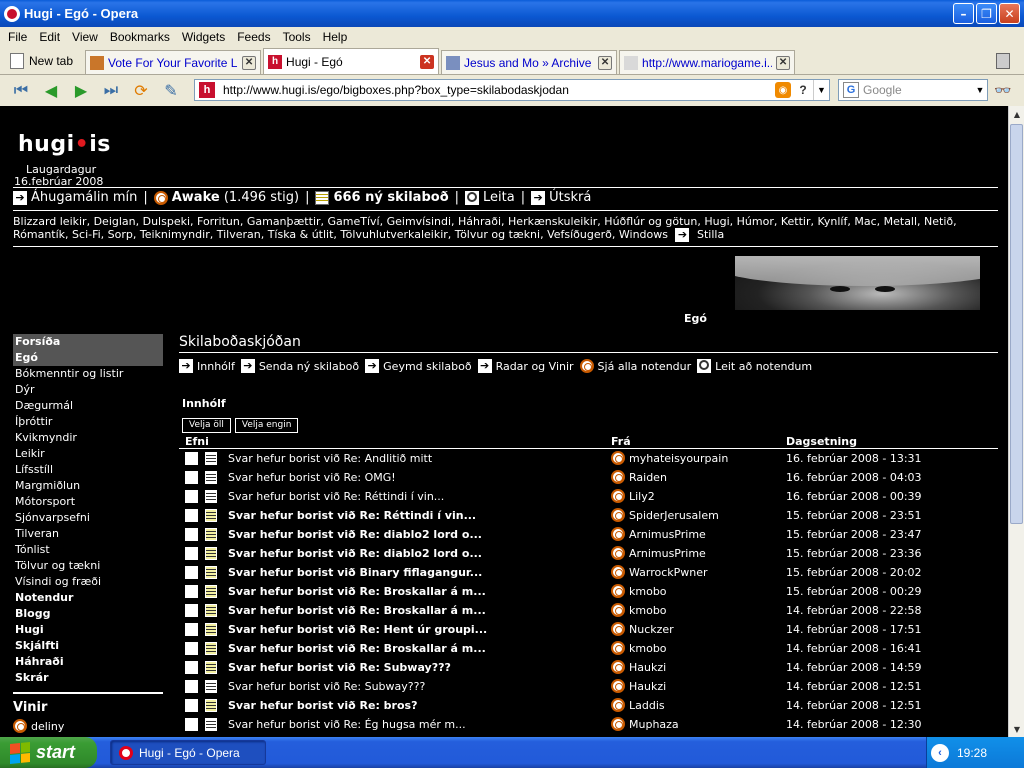  I want to click on new-messages-link: 666 ný skilaboð, so click(390, 197).